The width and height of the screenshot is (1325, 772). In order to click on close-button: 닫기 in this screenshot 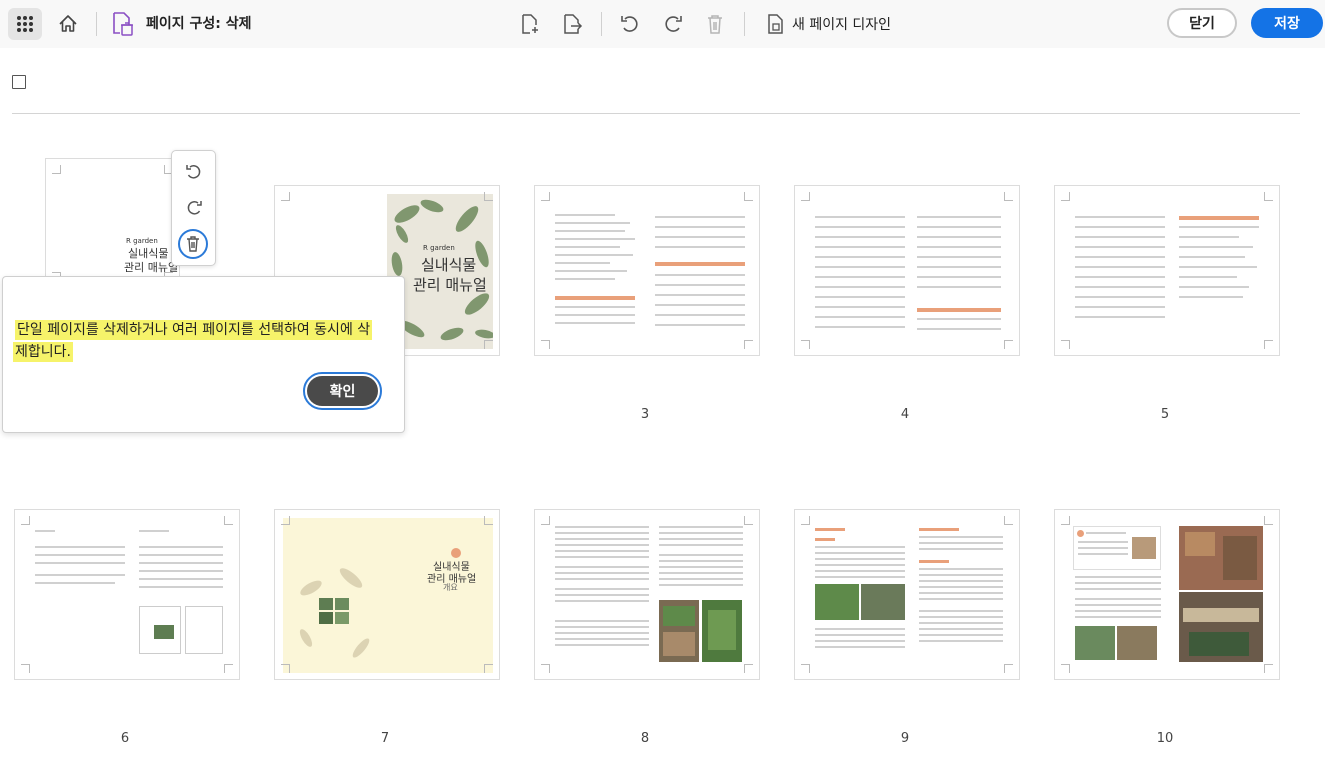, I will do `click(1202, 23)`.